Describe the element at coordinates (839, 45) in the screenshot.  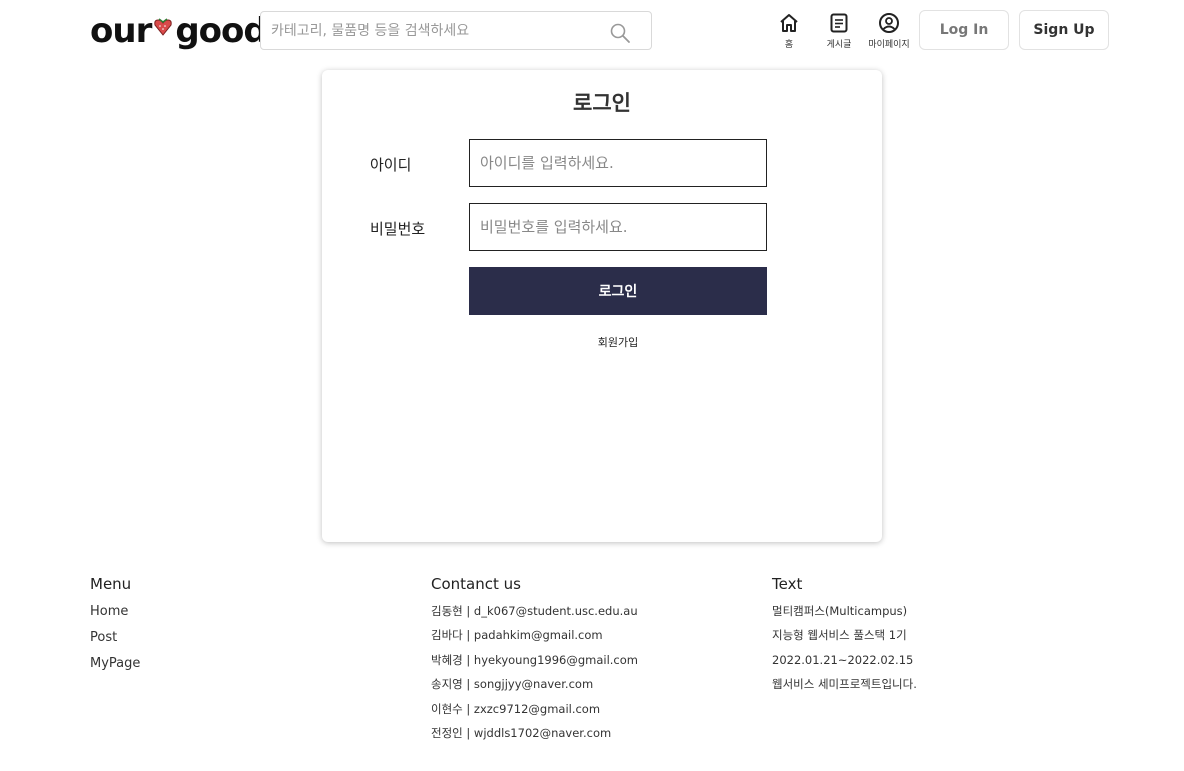
I see `nav-posts-label: 게시글` at that location.